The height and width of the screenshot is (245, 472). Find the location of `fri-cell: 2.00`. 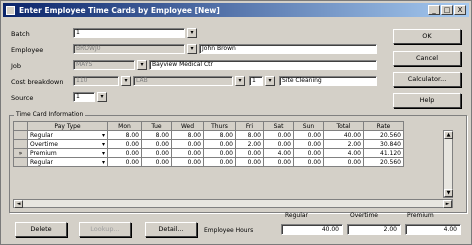

fri-cell: 2.00 is located at coordinates (249, 144).